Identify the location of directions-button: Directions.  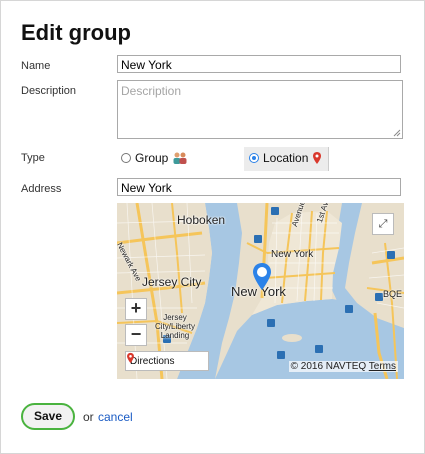
(167, 361).